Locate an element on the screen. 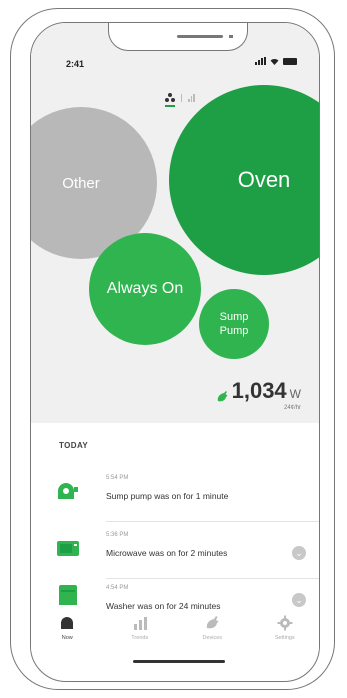  sump-pump-icon is located at coordinates (68, 491).